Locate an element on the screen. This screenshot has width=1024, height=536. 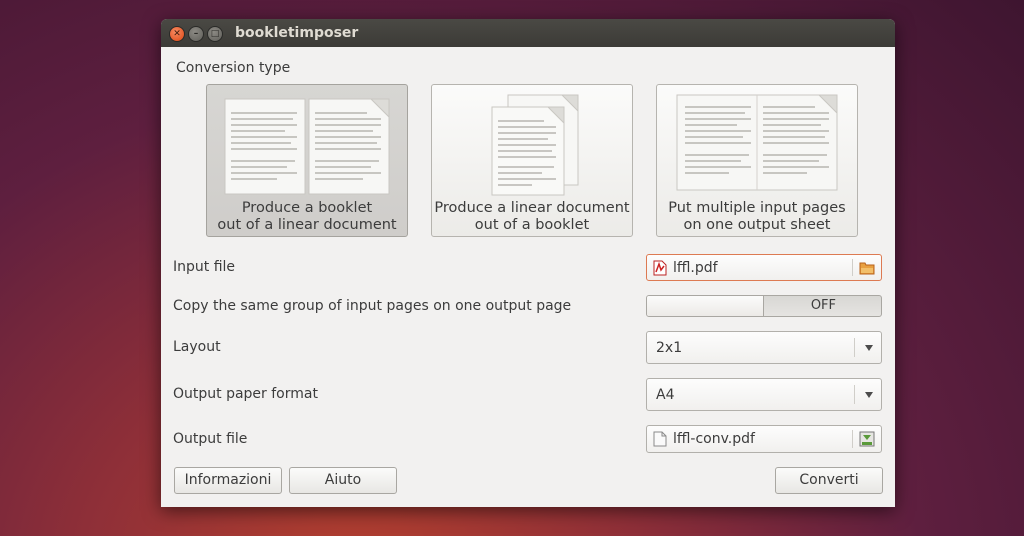
output-file-chooser: lffl-conv.pdf is located at coordinates (764, 439).